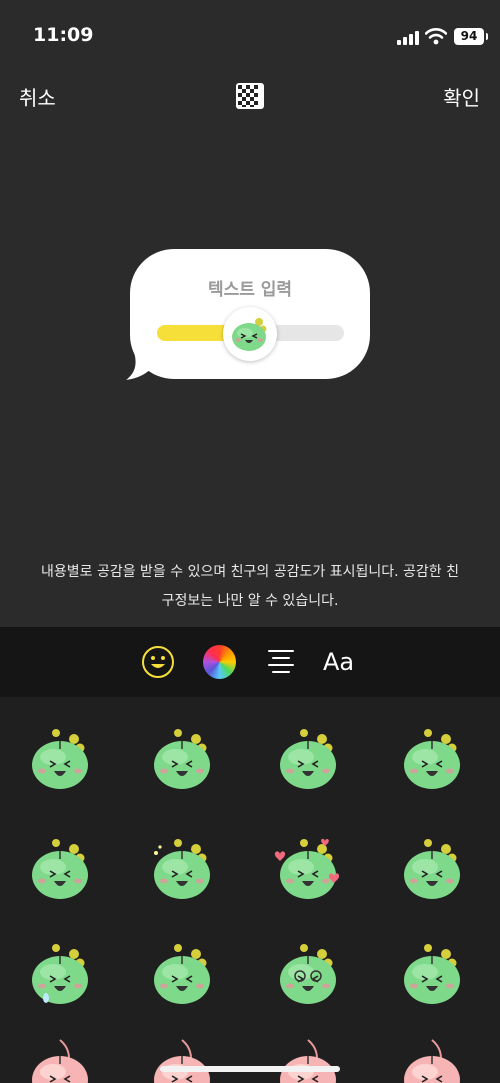 Image resolution: width=500 pixels, height=1083 pixels. I want to click on checkerboard-icon, so click(250, 96).